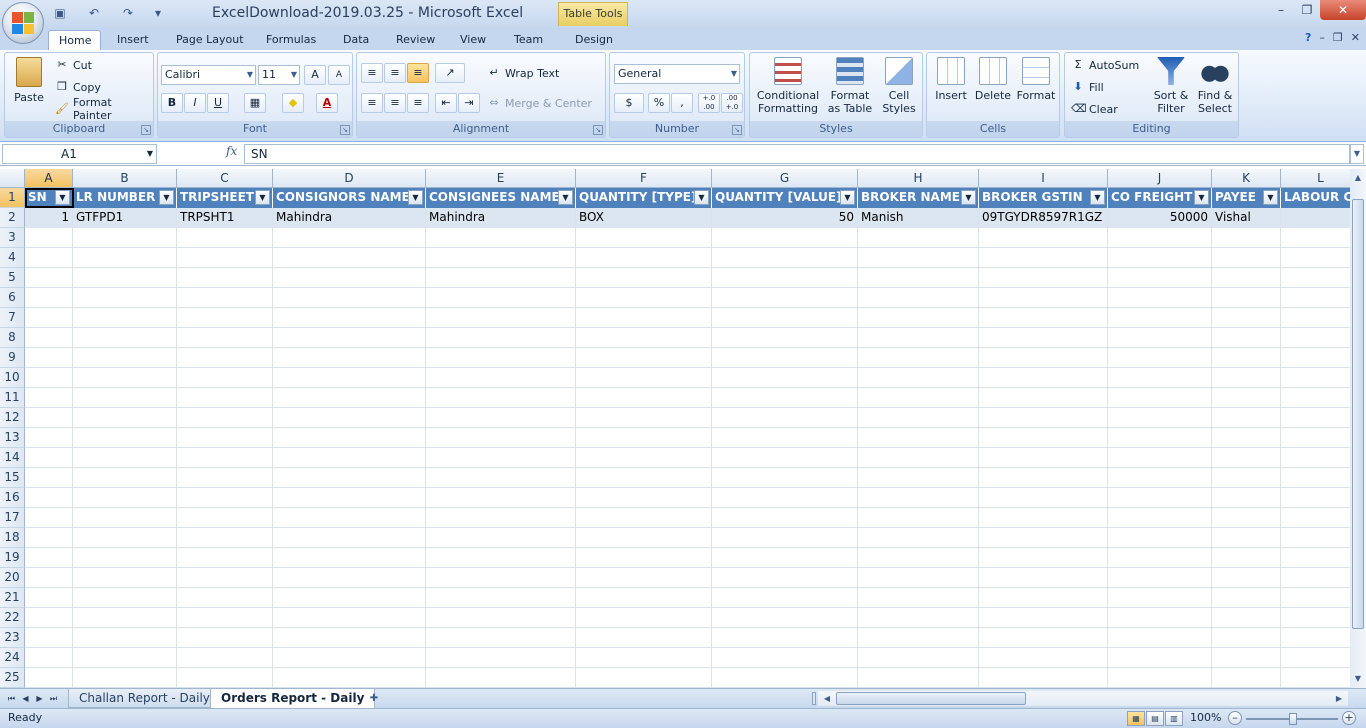 This screenshot has height=728, width=1366. What do you see at coordinates (12, 558) in the screenshot?
I see `row-header-19: 19` at bounding box center [12, 558].